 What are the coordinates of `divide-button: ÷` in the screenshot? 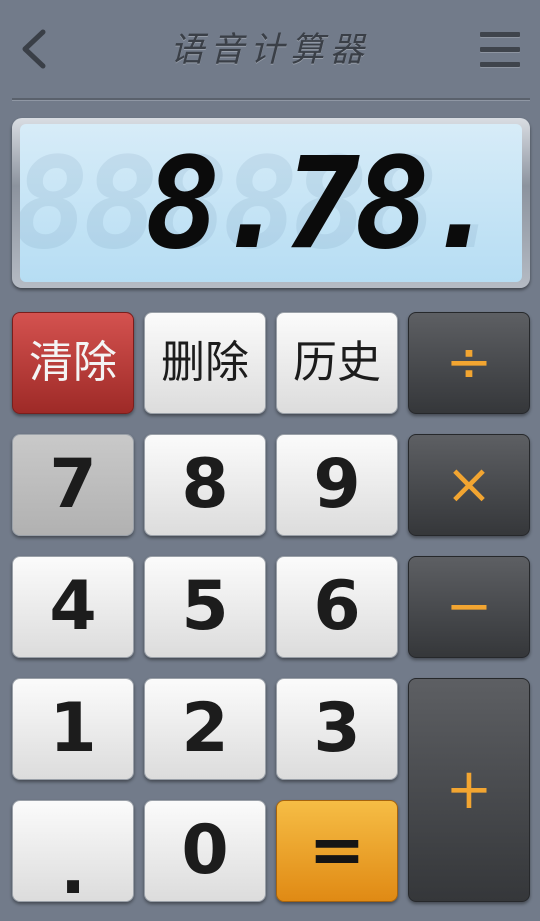 It's located at (469, 363).